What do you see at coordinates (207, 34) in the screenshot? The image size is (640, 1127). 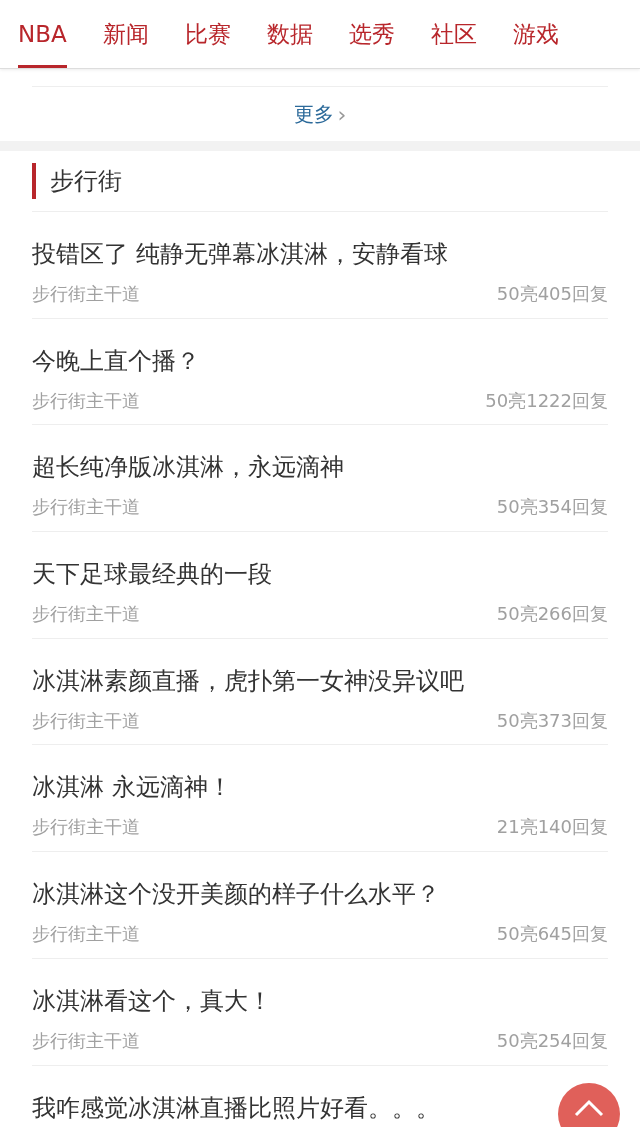 I see `nav-tab: 比赛` at bounding box center [207, 34].